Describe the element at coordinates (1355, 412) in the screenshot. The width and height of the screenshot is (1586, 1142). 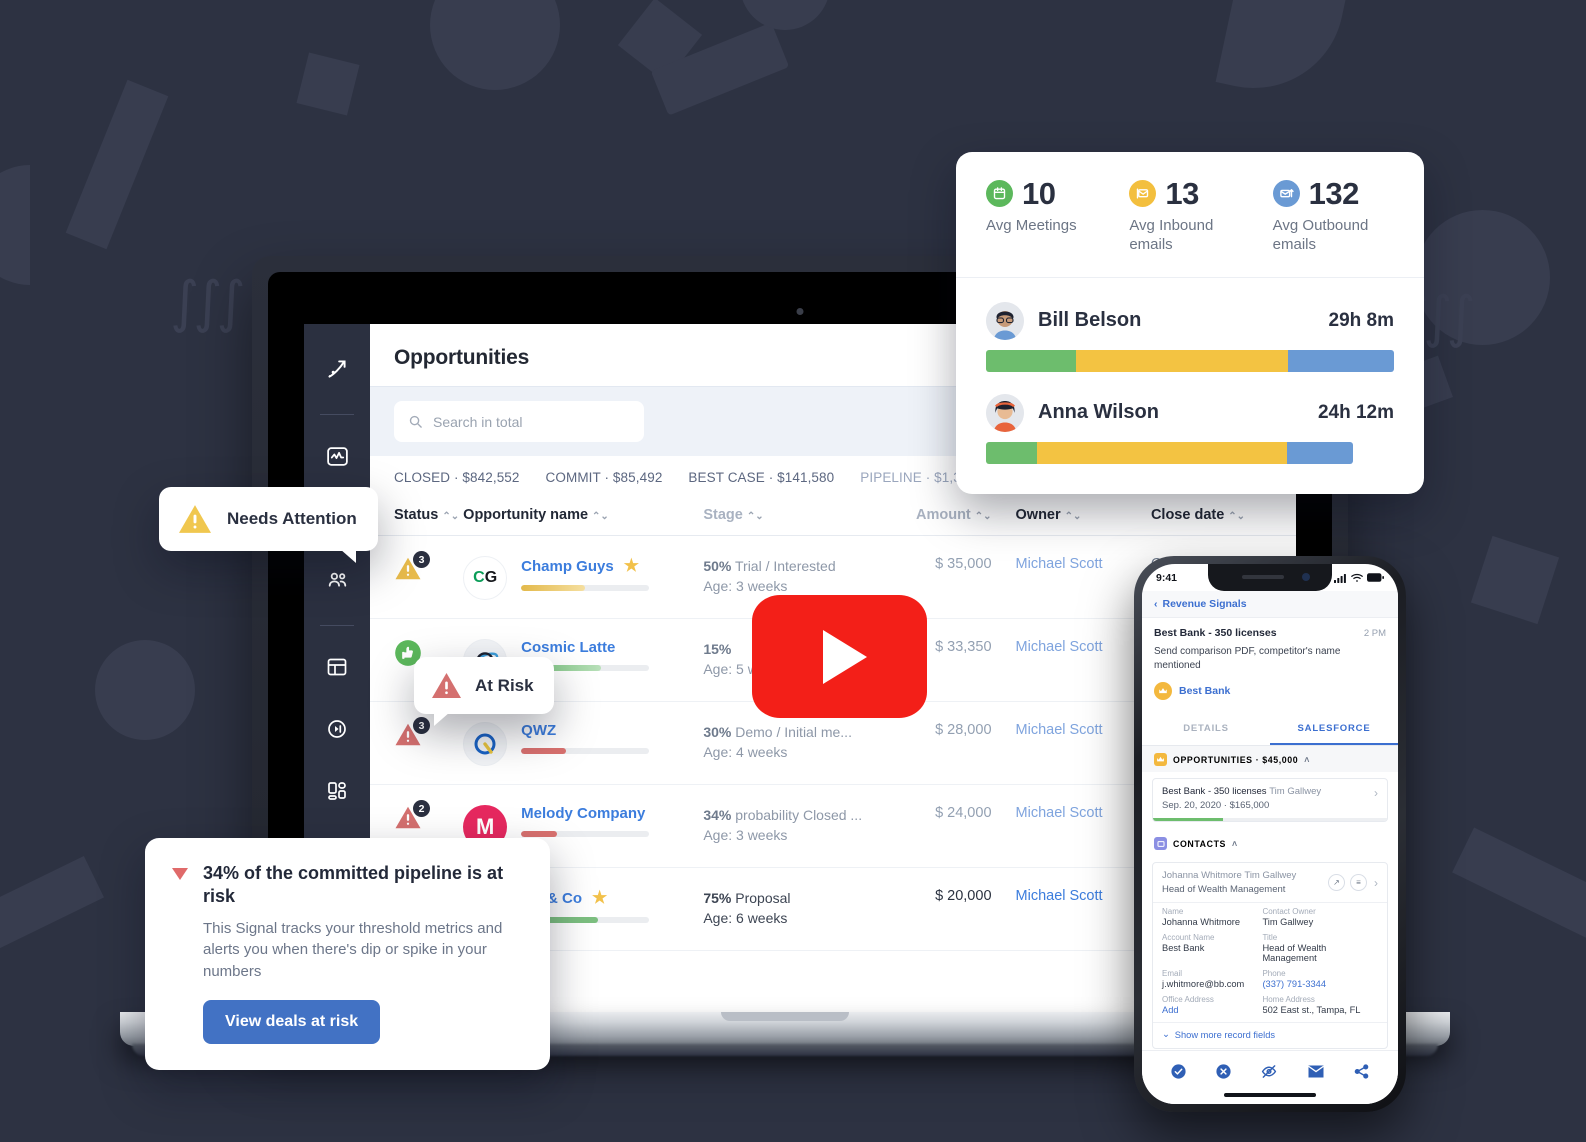
I see `person-time: 24h 12m` at that location.